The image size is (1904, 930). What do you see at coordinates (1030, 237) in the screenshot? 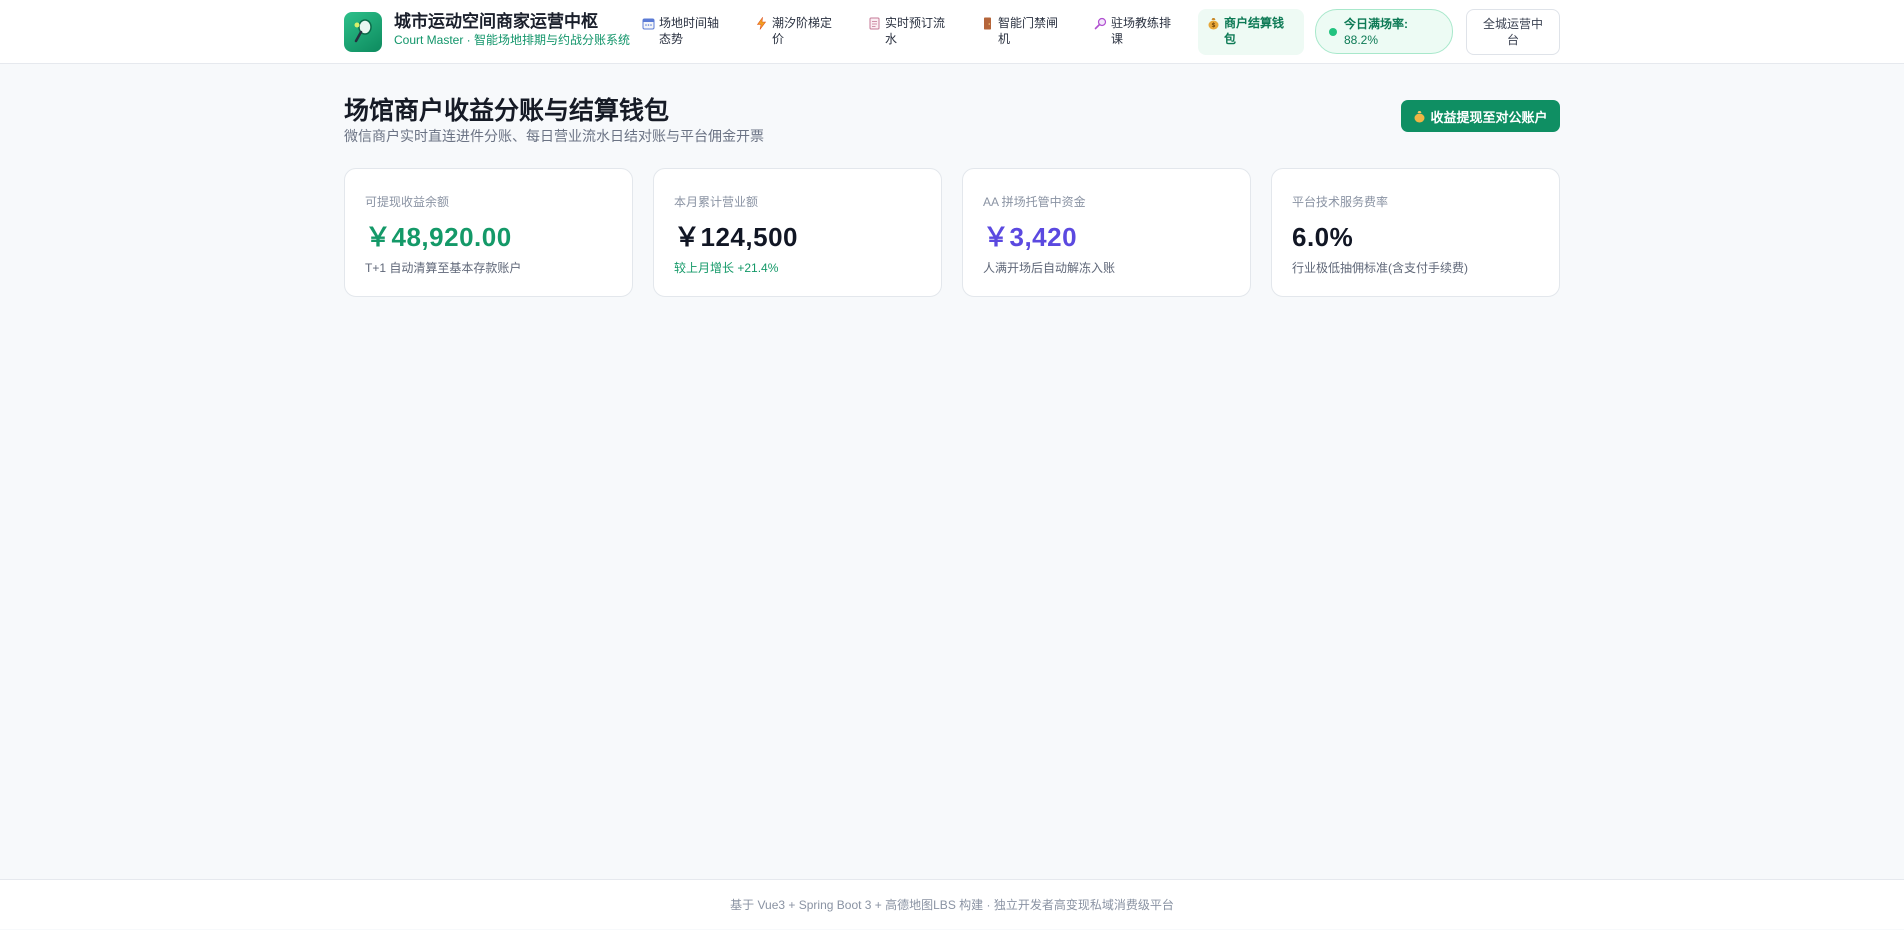
I see `card-value: ￥3,420` at bounding box center [1030, 237].